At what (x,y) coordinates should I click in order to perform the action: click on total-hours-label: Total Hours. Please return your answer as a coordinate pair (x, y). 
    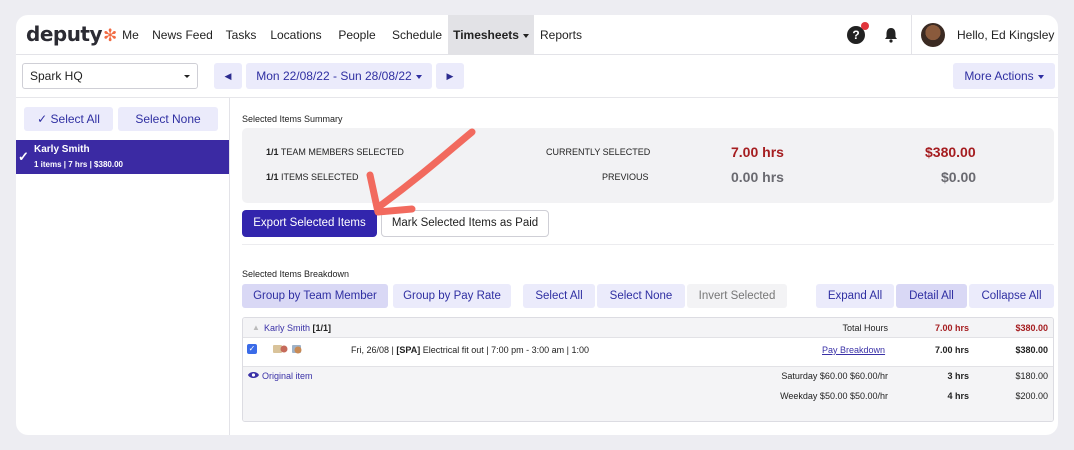
    Looking at the image, I should click on (865, 328).